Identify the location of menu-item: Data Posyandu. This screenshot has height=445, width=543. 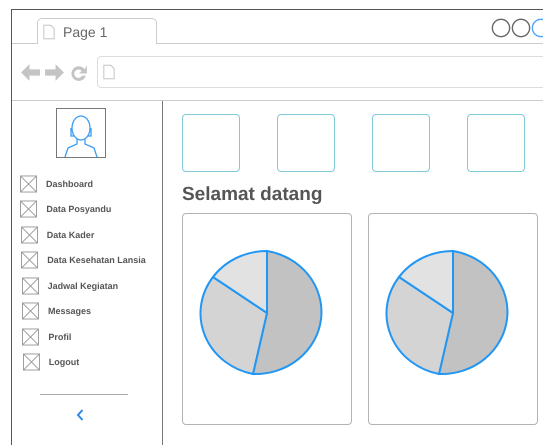
(79, 209).